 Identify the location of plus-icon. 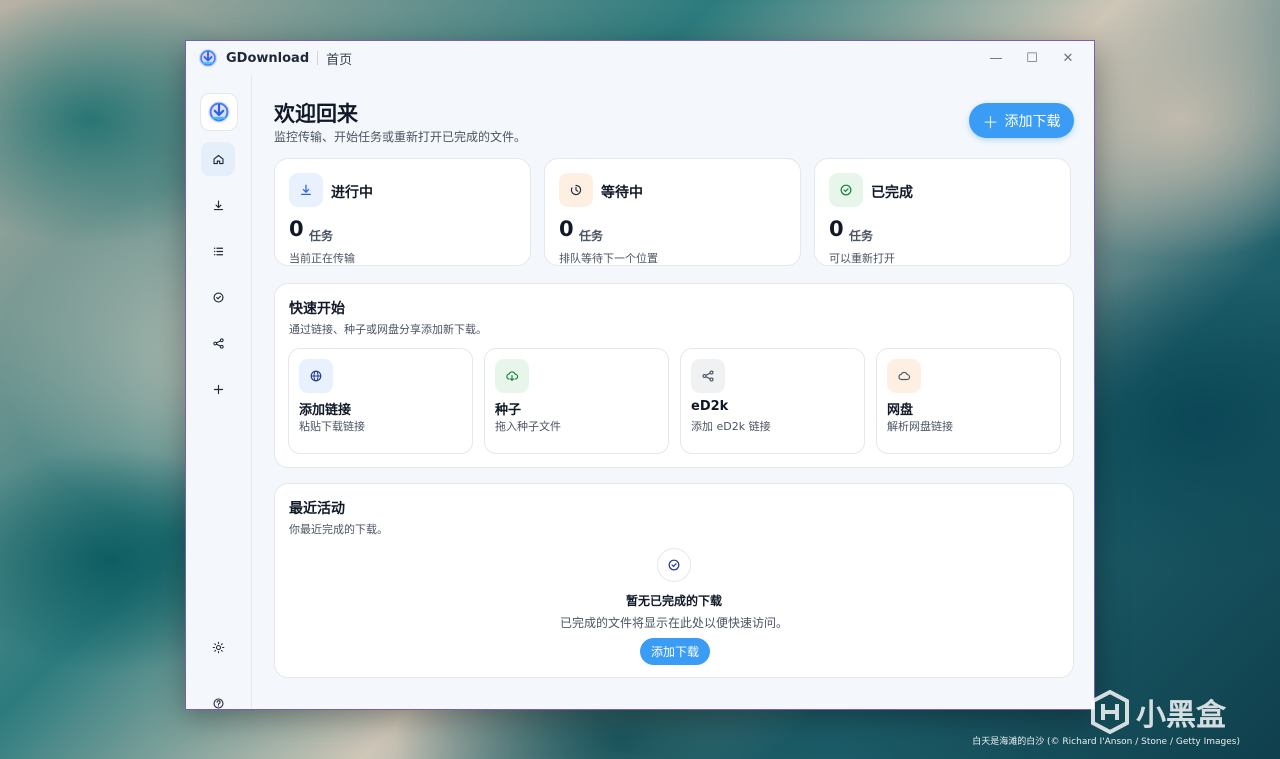
(218, 389).